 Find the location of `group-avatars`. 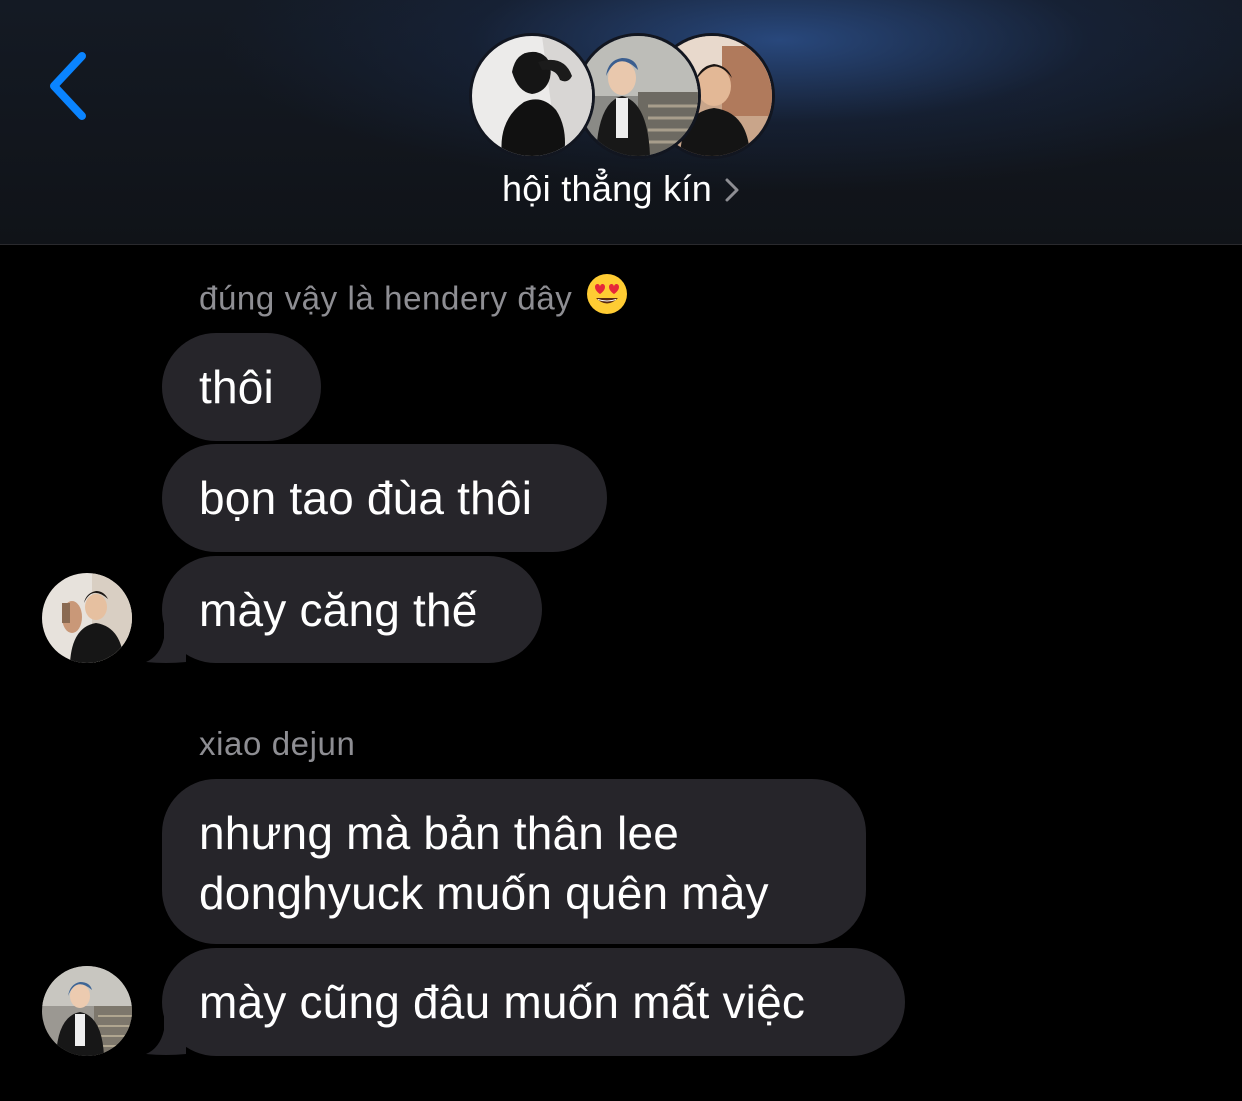

group-avatars is located at coordinates (622, 97).